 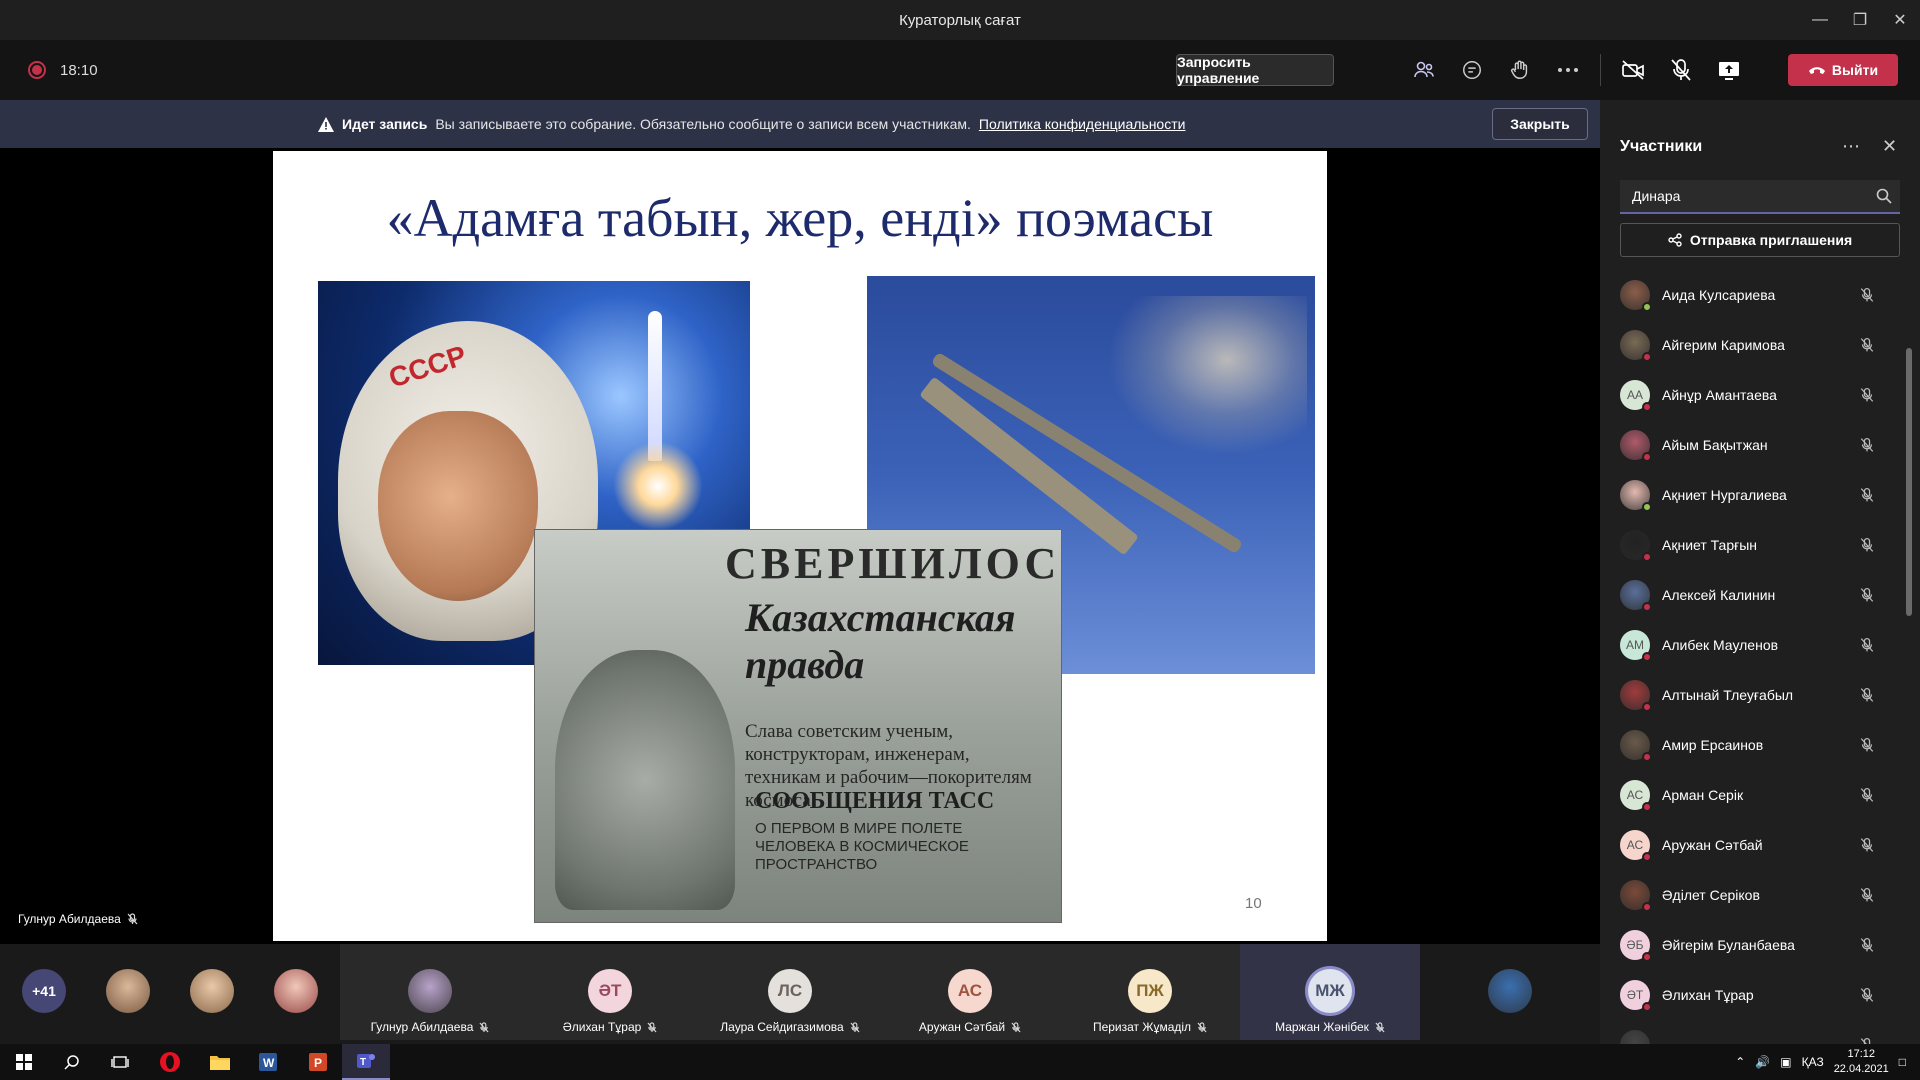 I want to click on participant-row: Алтынай Тлеуғабыл, so click(x=1755, y=695).